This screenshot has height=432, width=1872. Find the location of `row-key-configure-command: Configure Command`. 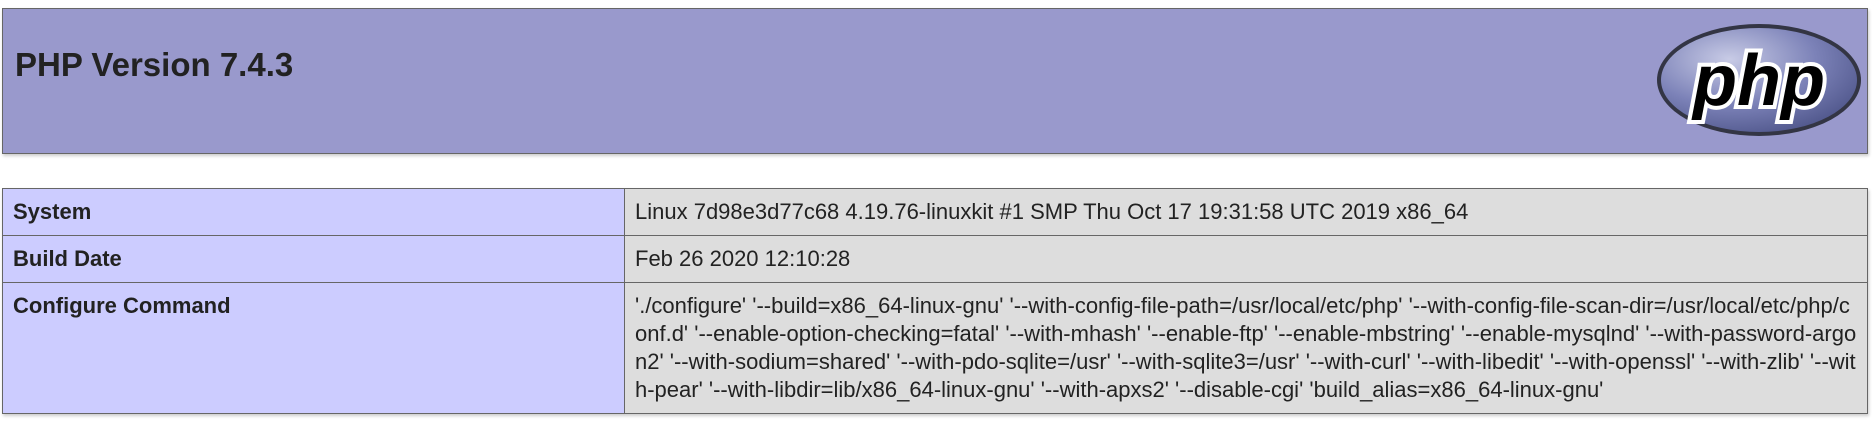

row-key-configure-command: Configure Command is located at coordinates (313, 348).